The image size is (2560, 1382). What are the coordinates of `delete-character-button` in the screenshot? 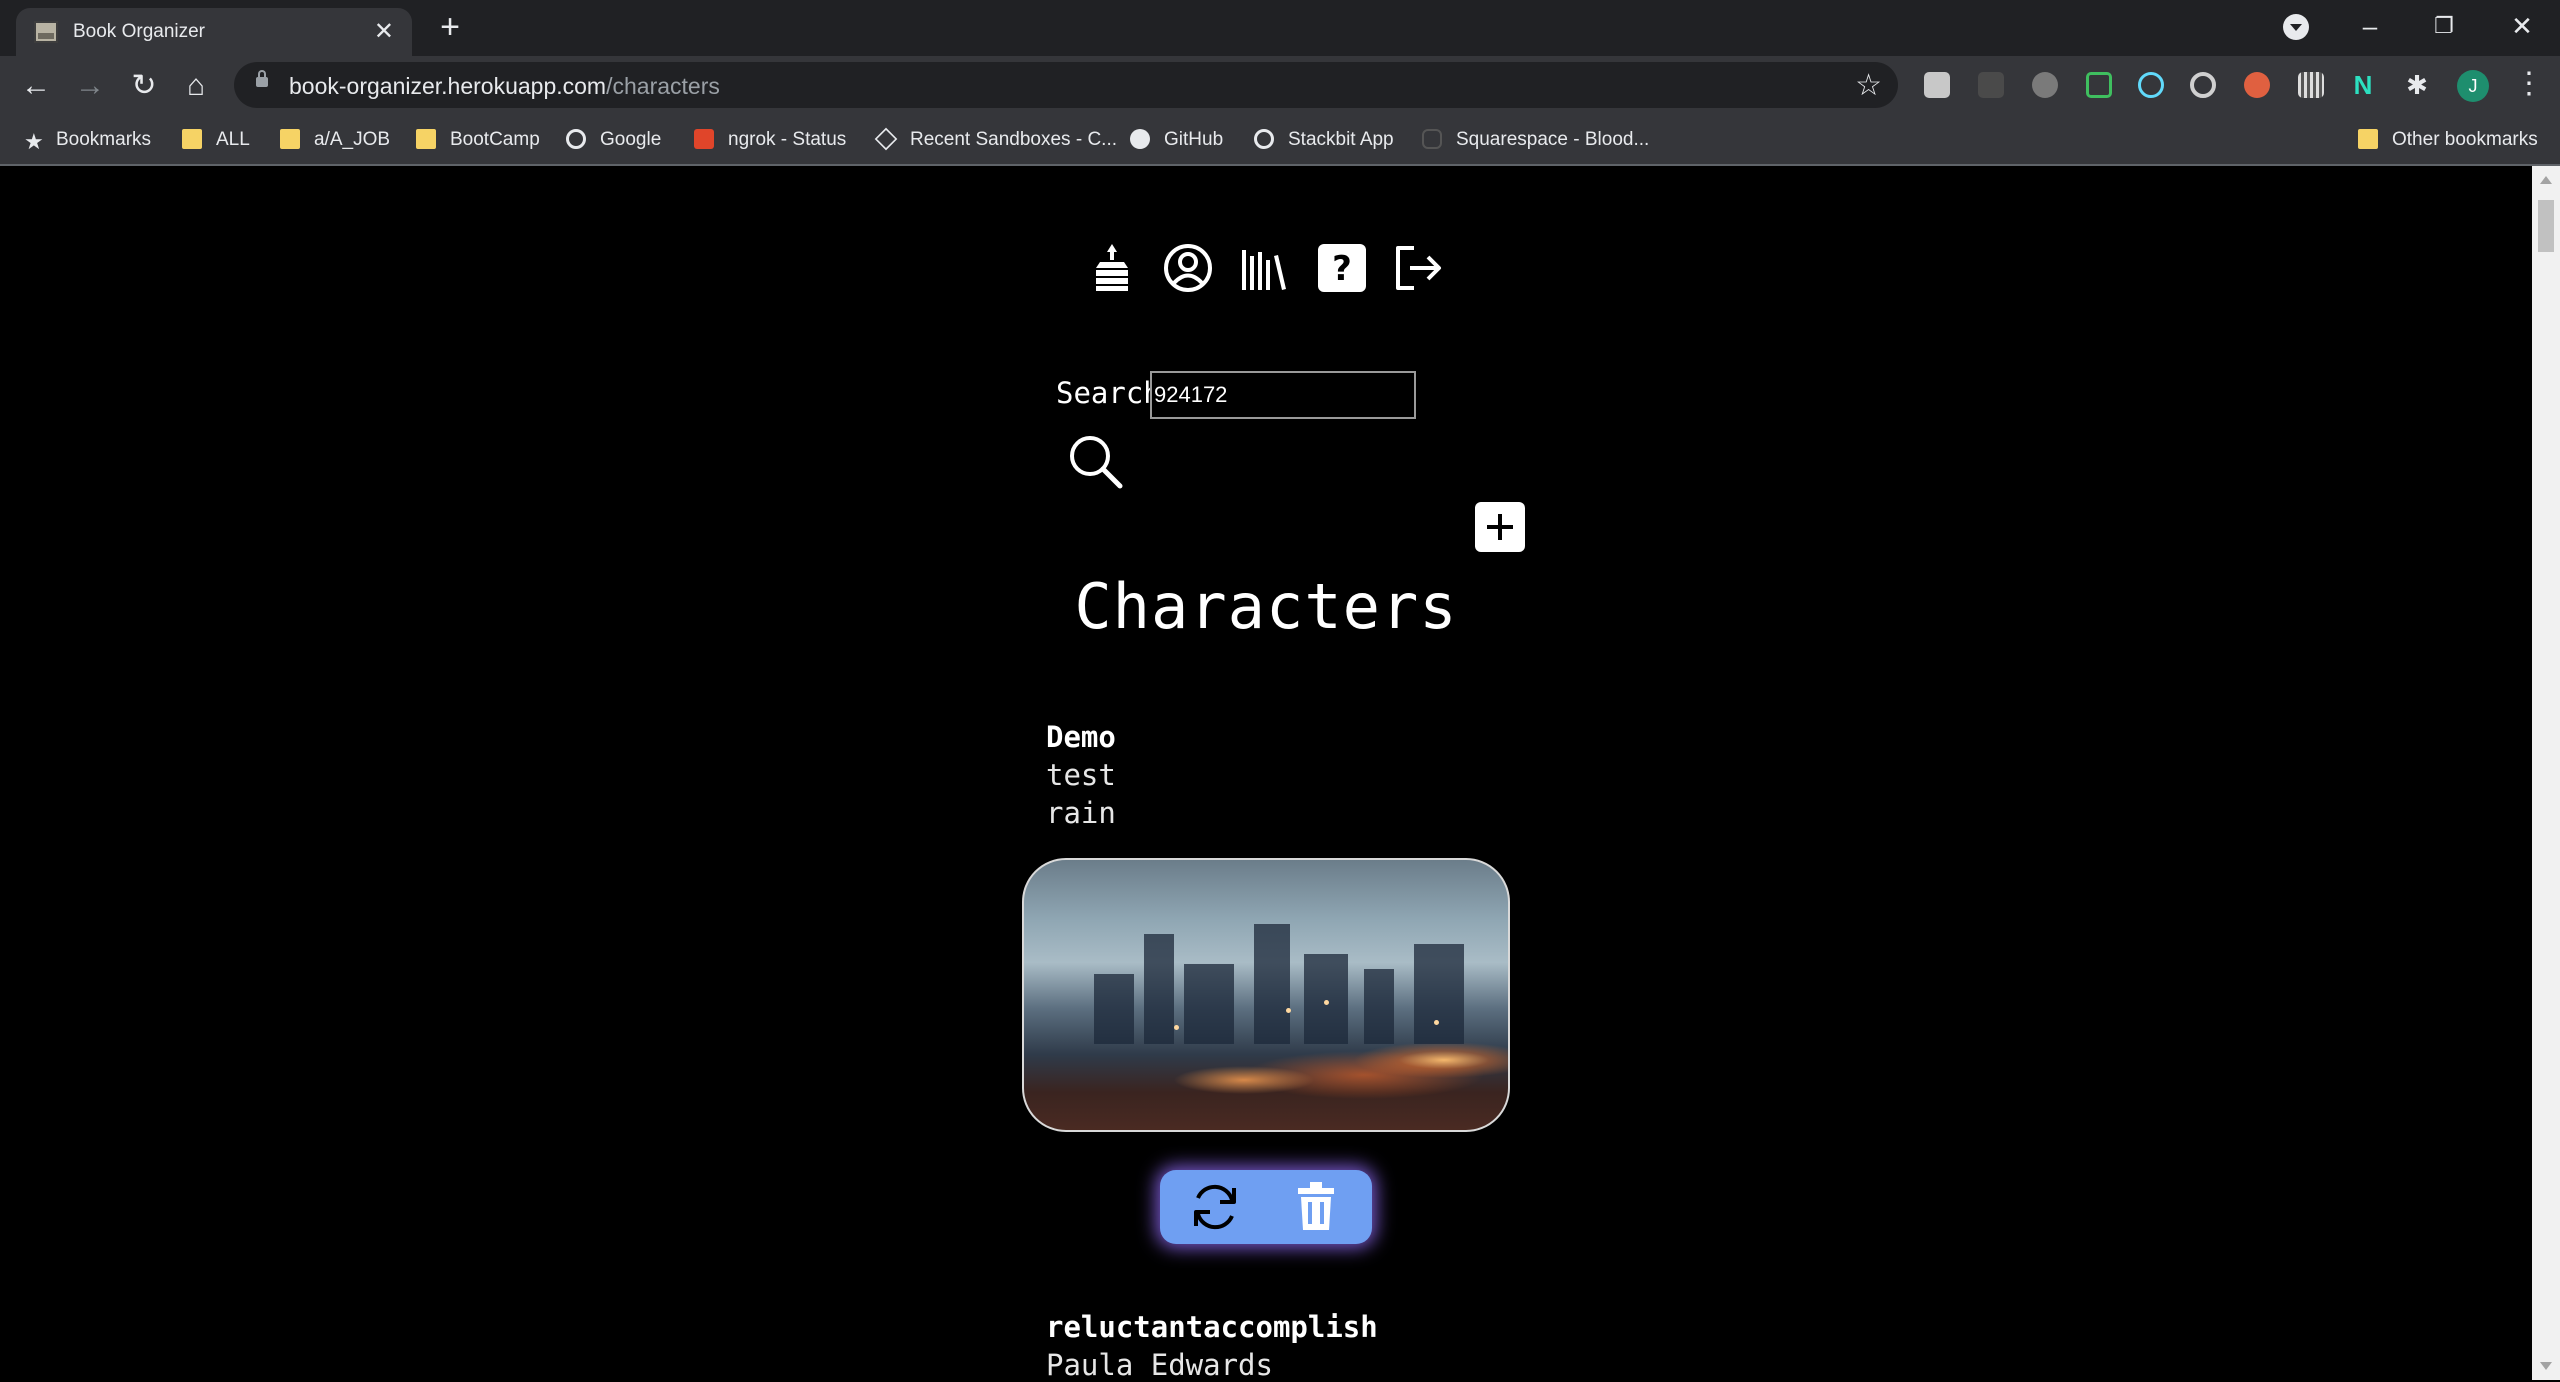 It's located at (1316, 1206).